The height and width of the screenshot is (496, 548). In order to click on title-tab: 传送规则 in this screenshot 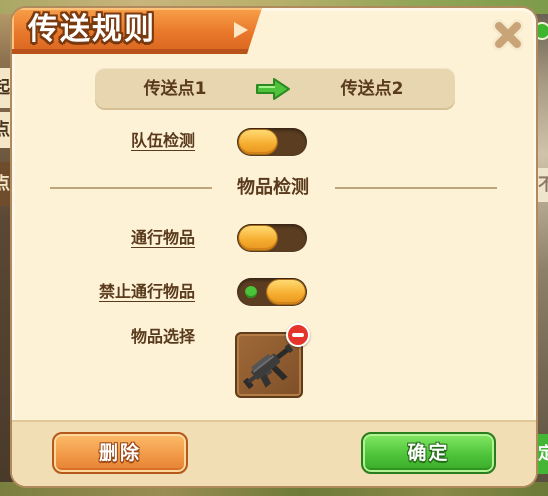, I will do `click(137, 31)`.